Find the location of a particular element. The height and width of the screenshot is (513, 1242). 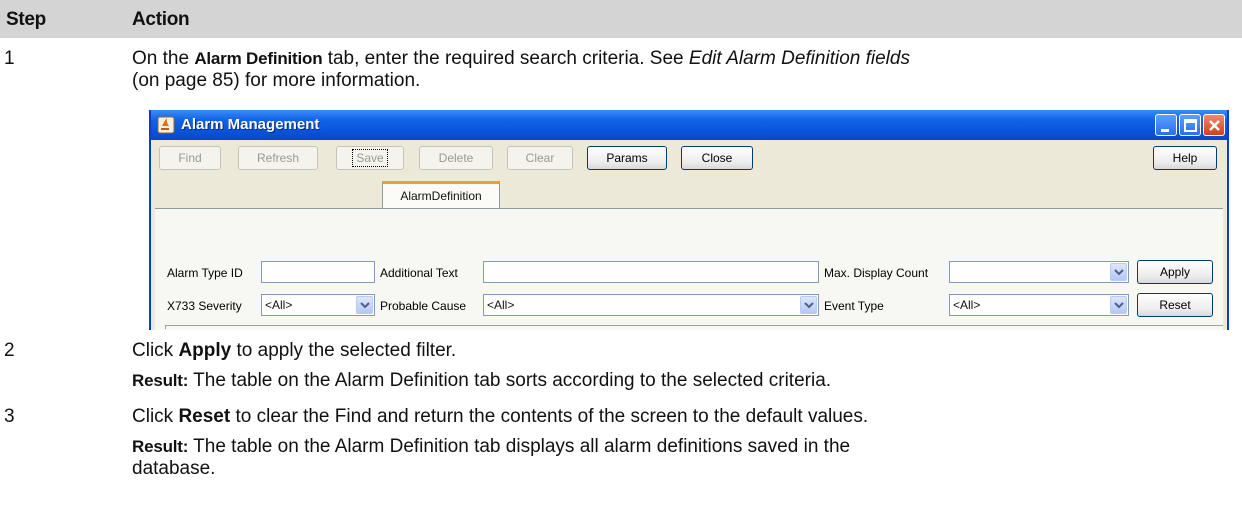

step-number: 1 is located at coordinates (9, 58).